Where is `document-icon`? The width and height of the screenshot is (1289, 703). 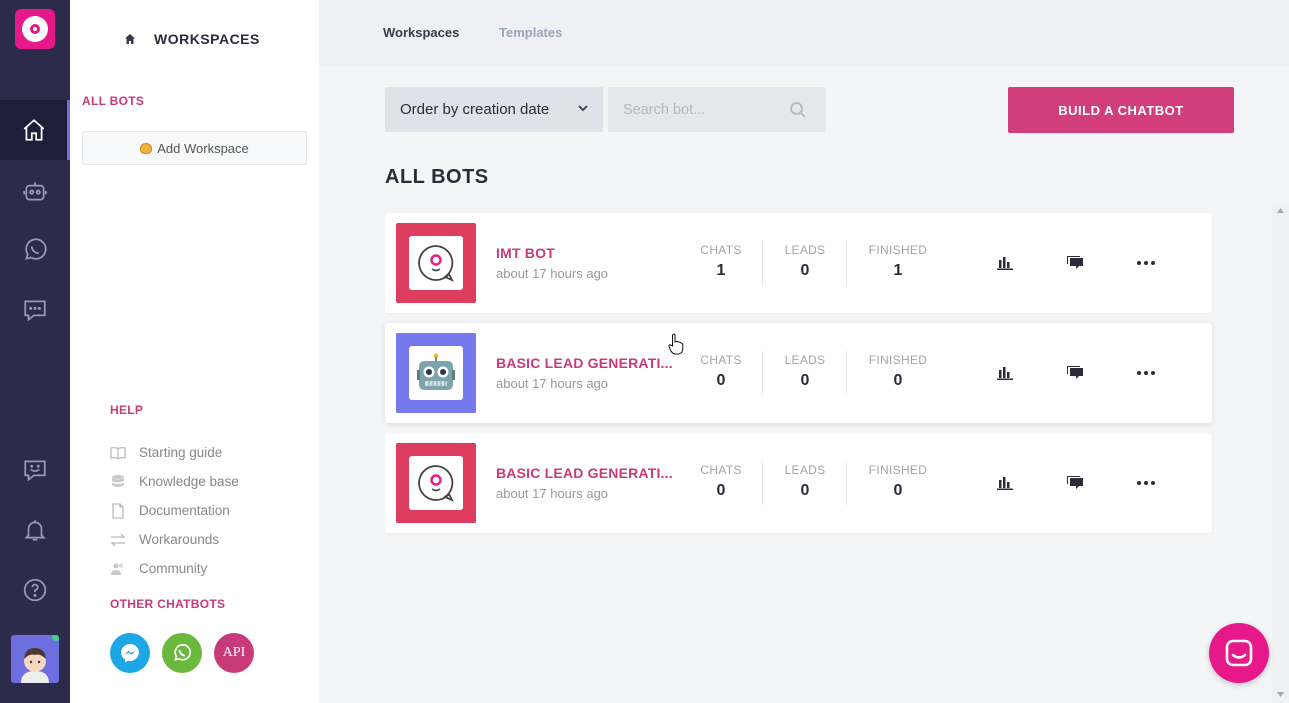
document-icon is located at coordinates (118, 510).